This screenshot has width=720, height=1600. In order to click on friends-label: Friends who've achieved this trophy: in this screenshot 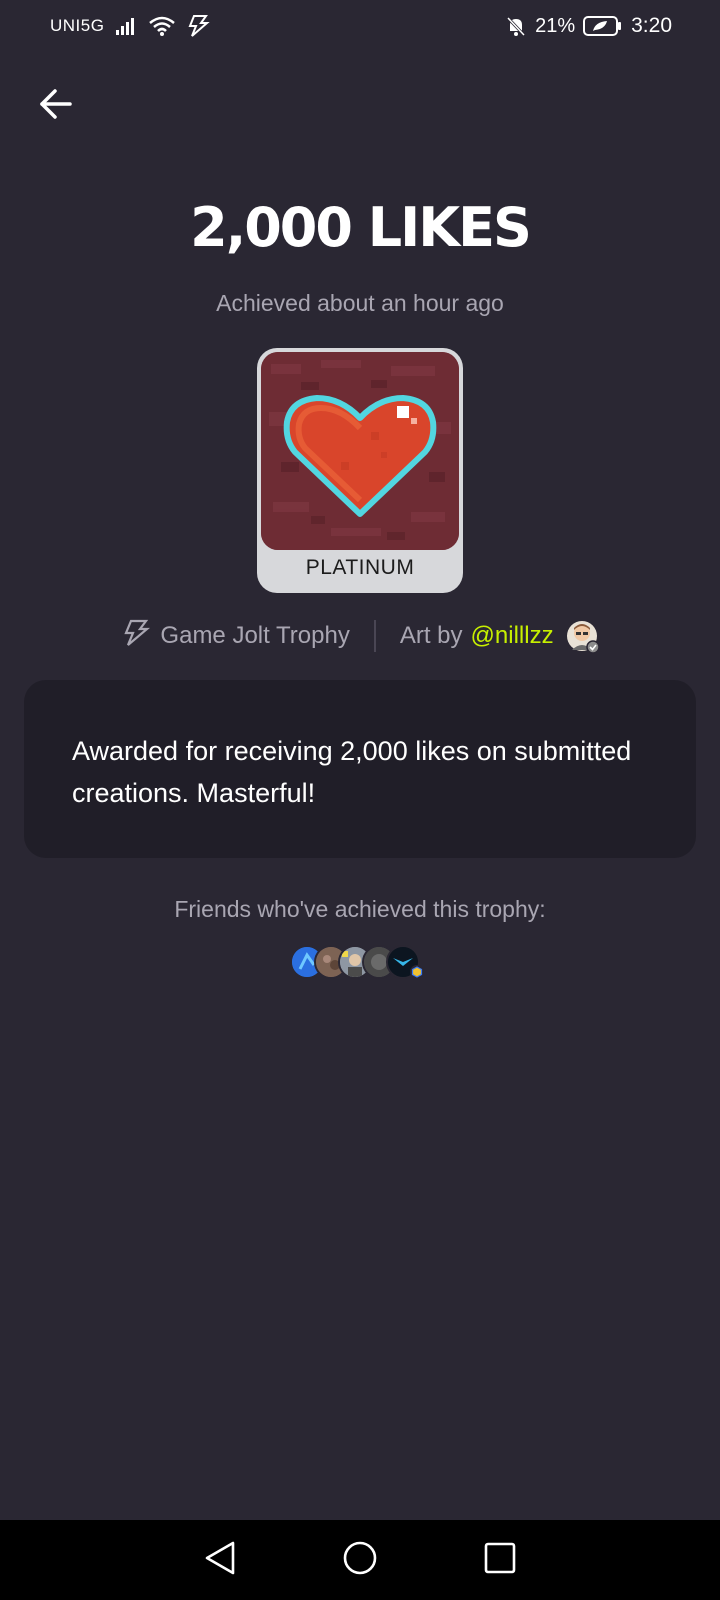, I will do `click(360, 909)`.